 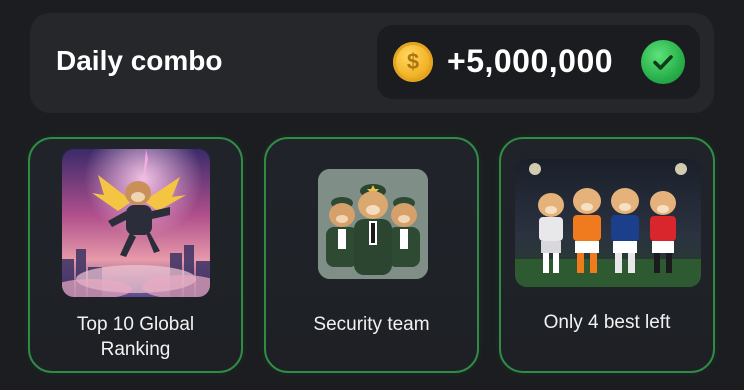 I want to click on checkmark-icon, so click(x=663, y=62).